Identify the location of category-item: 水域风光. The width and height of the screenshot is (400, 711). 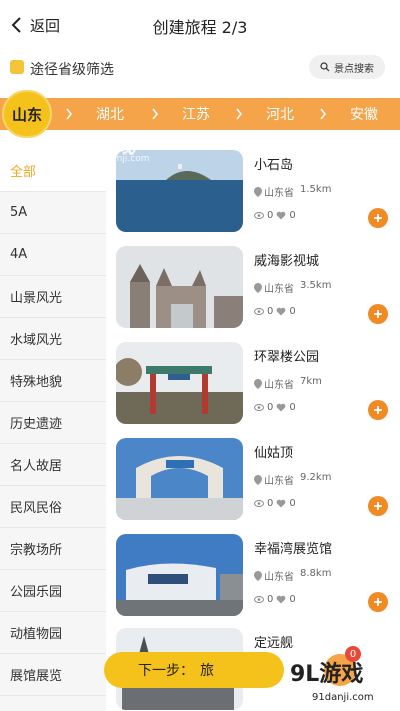
(53, 339).